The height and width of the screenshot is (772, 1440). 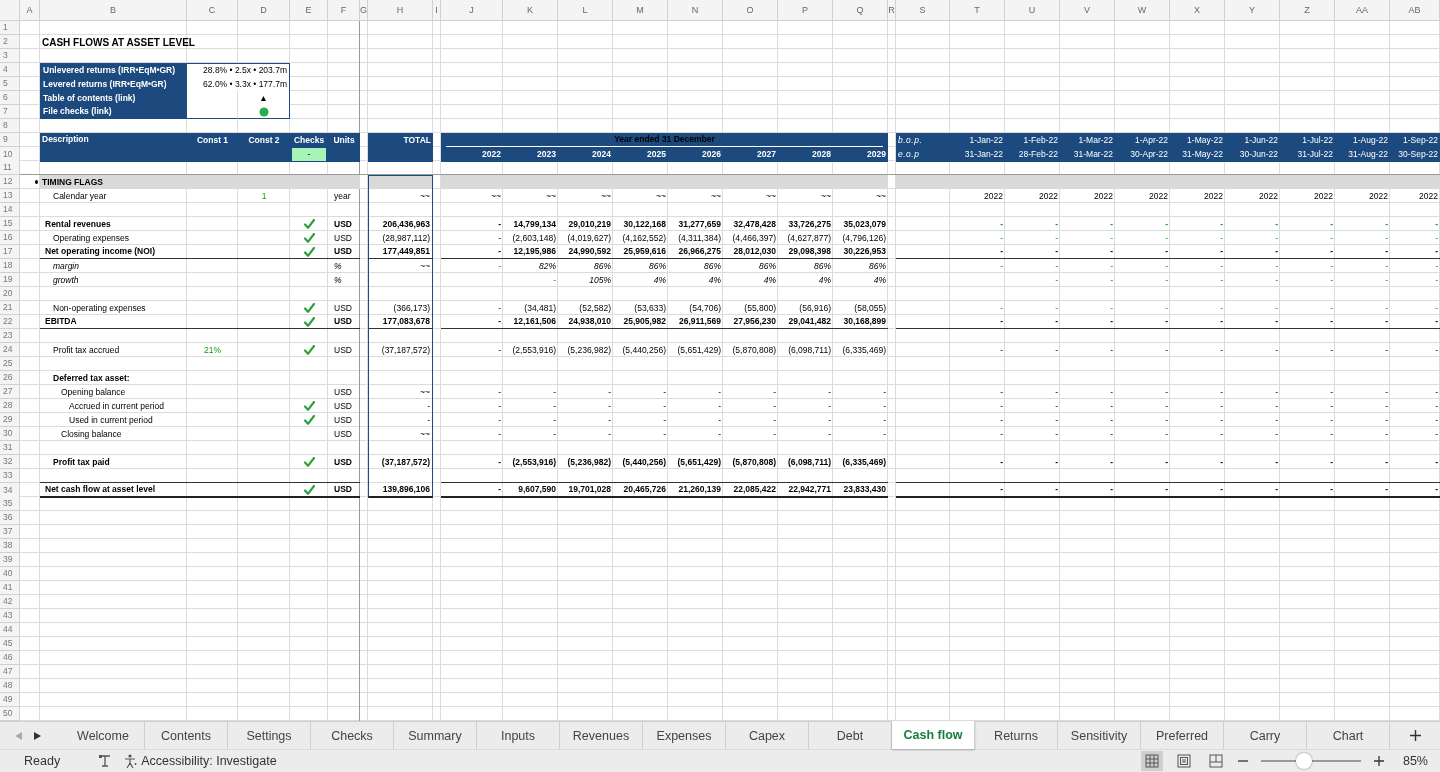 What do you see at coordinates (10, 448) in the screenshot?
I see `row-number: 31` at bounding box center [10, 448].